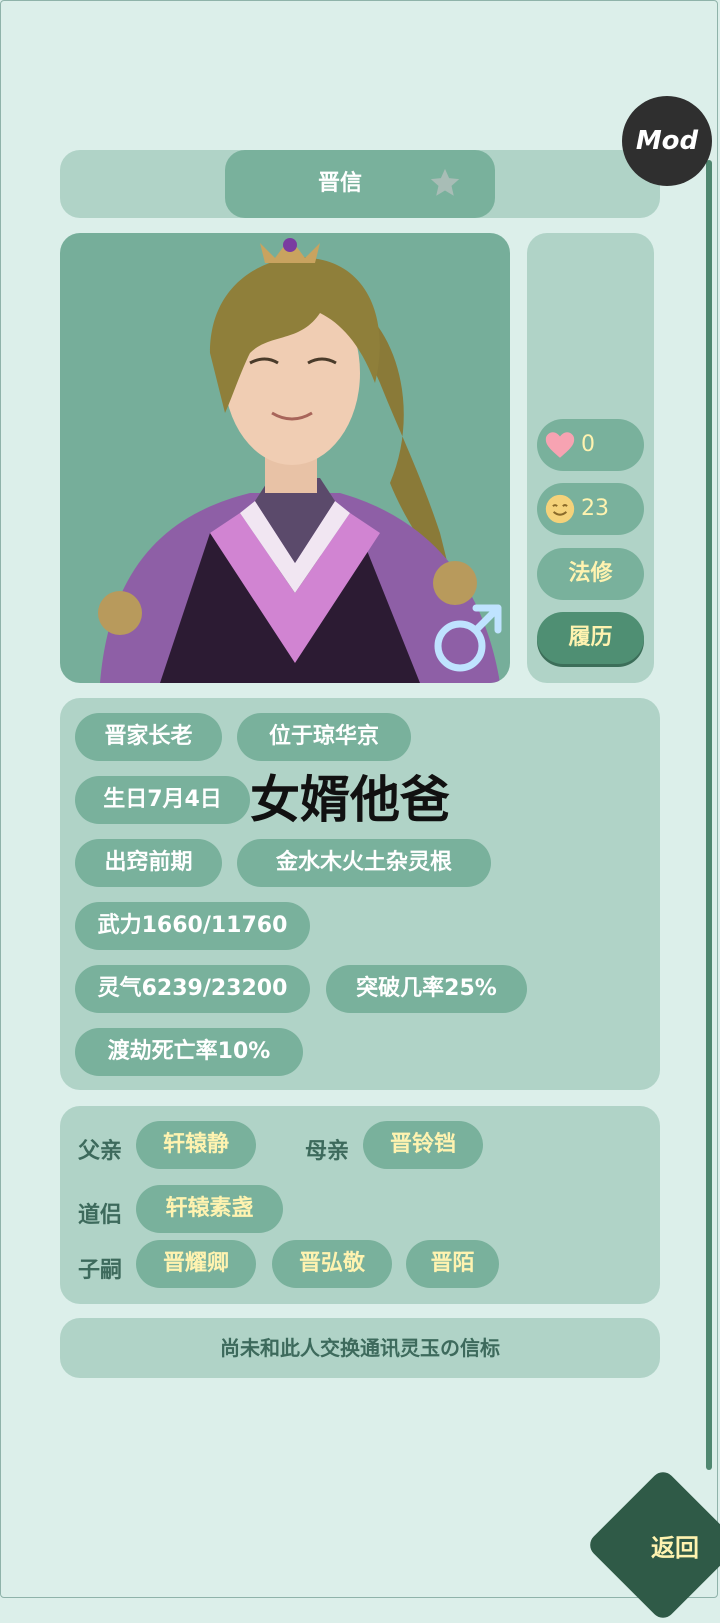  Describe the element at coordinates (192, 926) in the screenshot. I see `info-tag: 武力1660/11760` at that location.